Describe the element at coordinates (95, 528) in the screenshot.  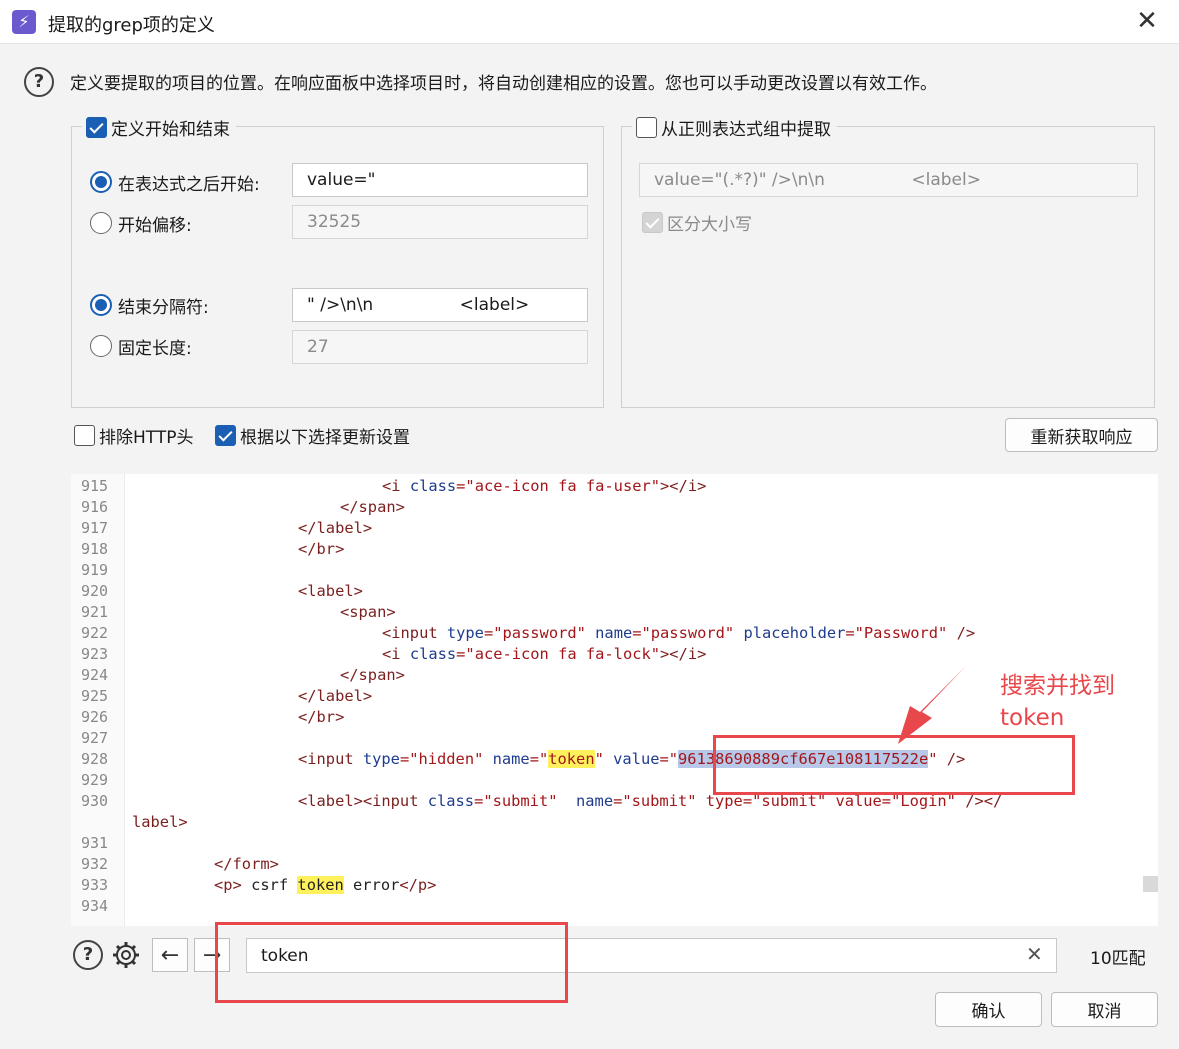
I see `line-number: 917` at that location.